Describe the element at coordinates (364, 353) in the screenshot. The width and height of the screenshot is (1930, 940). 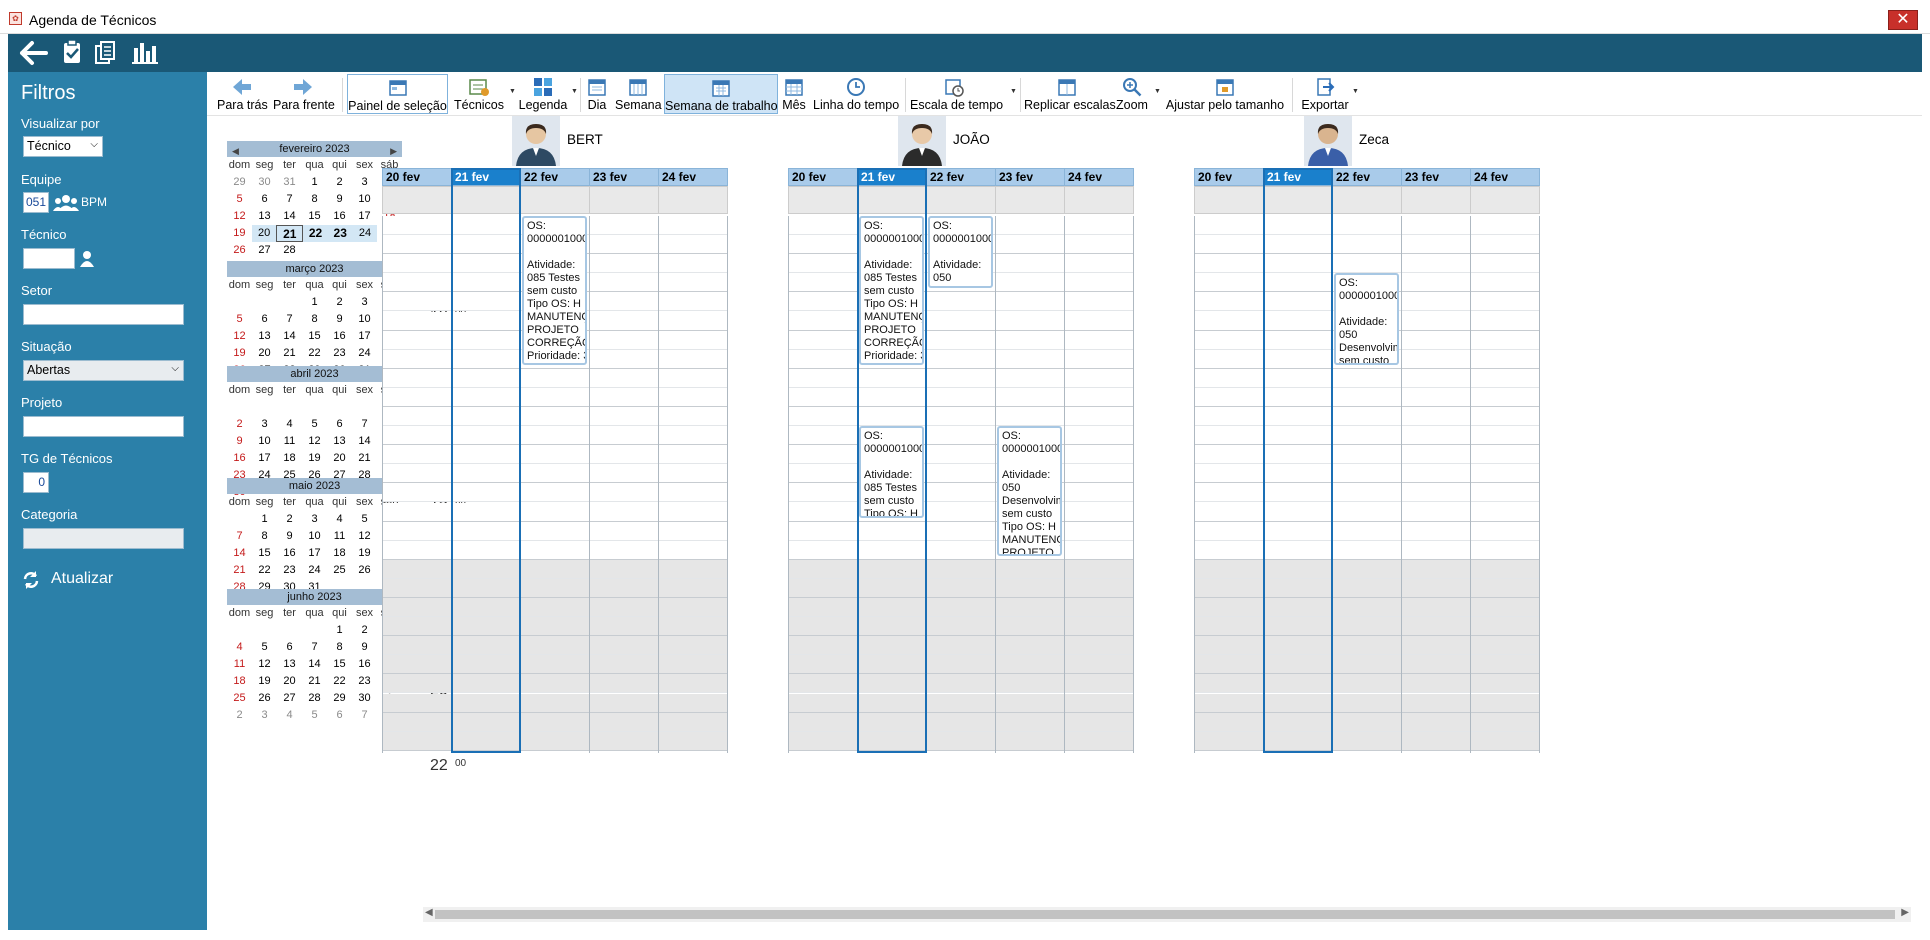
I see `calendar-day: 24` at that location.